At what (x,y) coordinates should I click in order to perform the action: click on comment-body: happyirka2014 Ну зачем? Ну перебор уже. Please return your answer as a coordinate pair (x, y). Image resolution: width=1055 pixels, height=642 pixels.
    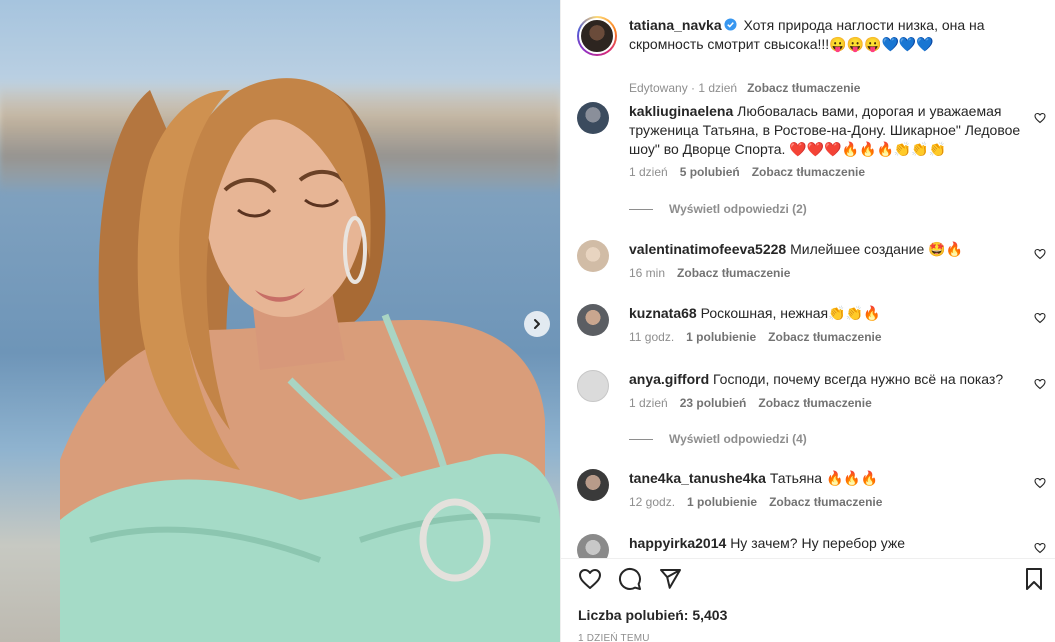
    Looking at the image, I should click on (831, 543).